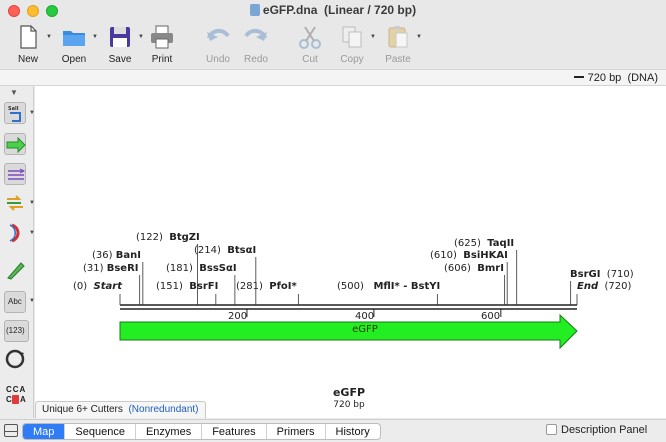 The image size is (666, 442). What do you see at coordinates (234, 431) in the screenshot?
I see `tab-features: Features` at bounding box center [234, 431].